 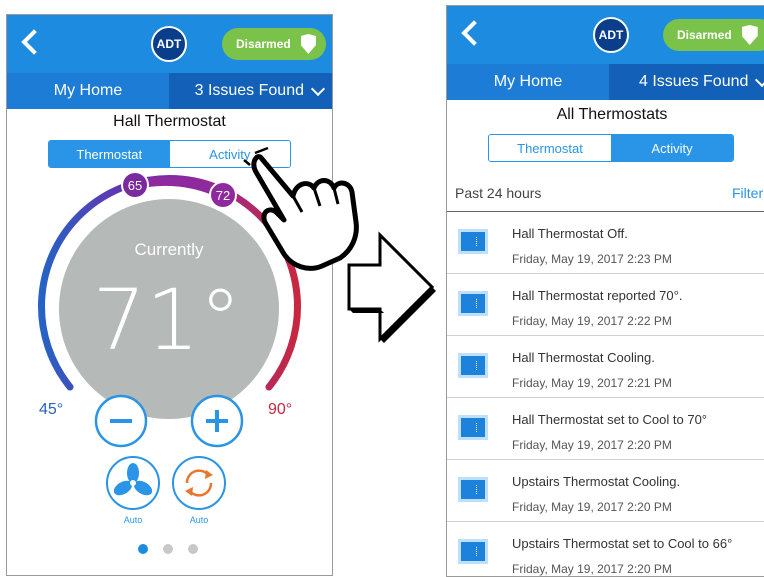 What do you see at coordinates (199, 483) in the screenshot?
I see `system-mode-button` at bounding box center [199, 483].